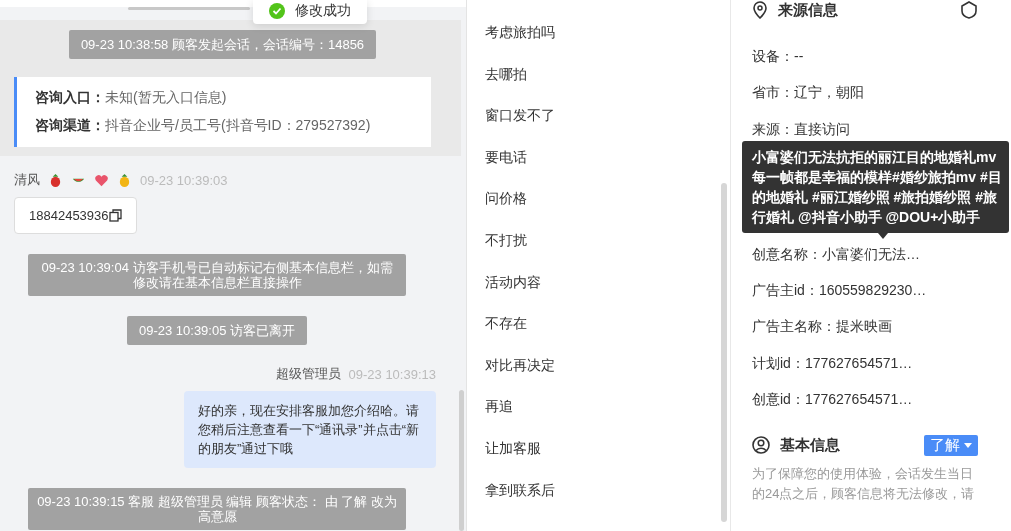 This screenshot has width=1011, height=531. What do you see at coordinates (499, 407) in the screenshot?
I see `quick-reply-item: 再追` at bounding box center [499, 407].